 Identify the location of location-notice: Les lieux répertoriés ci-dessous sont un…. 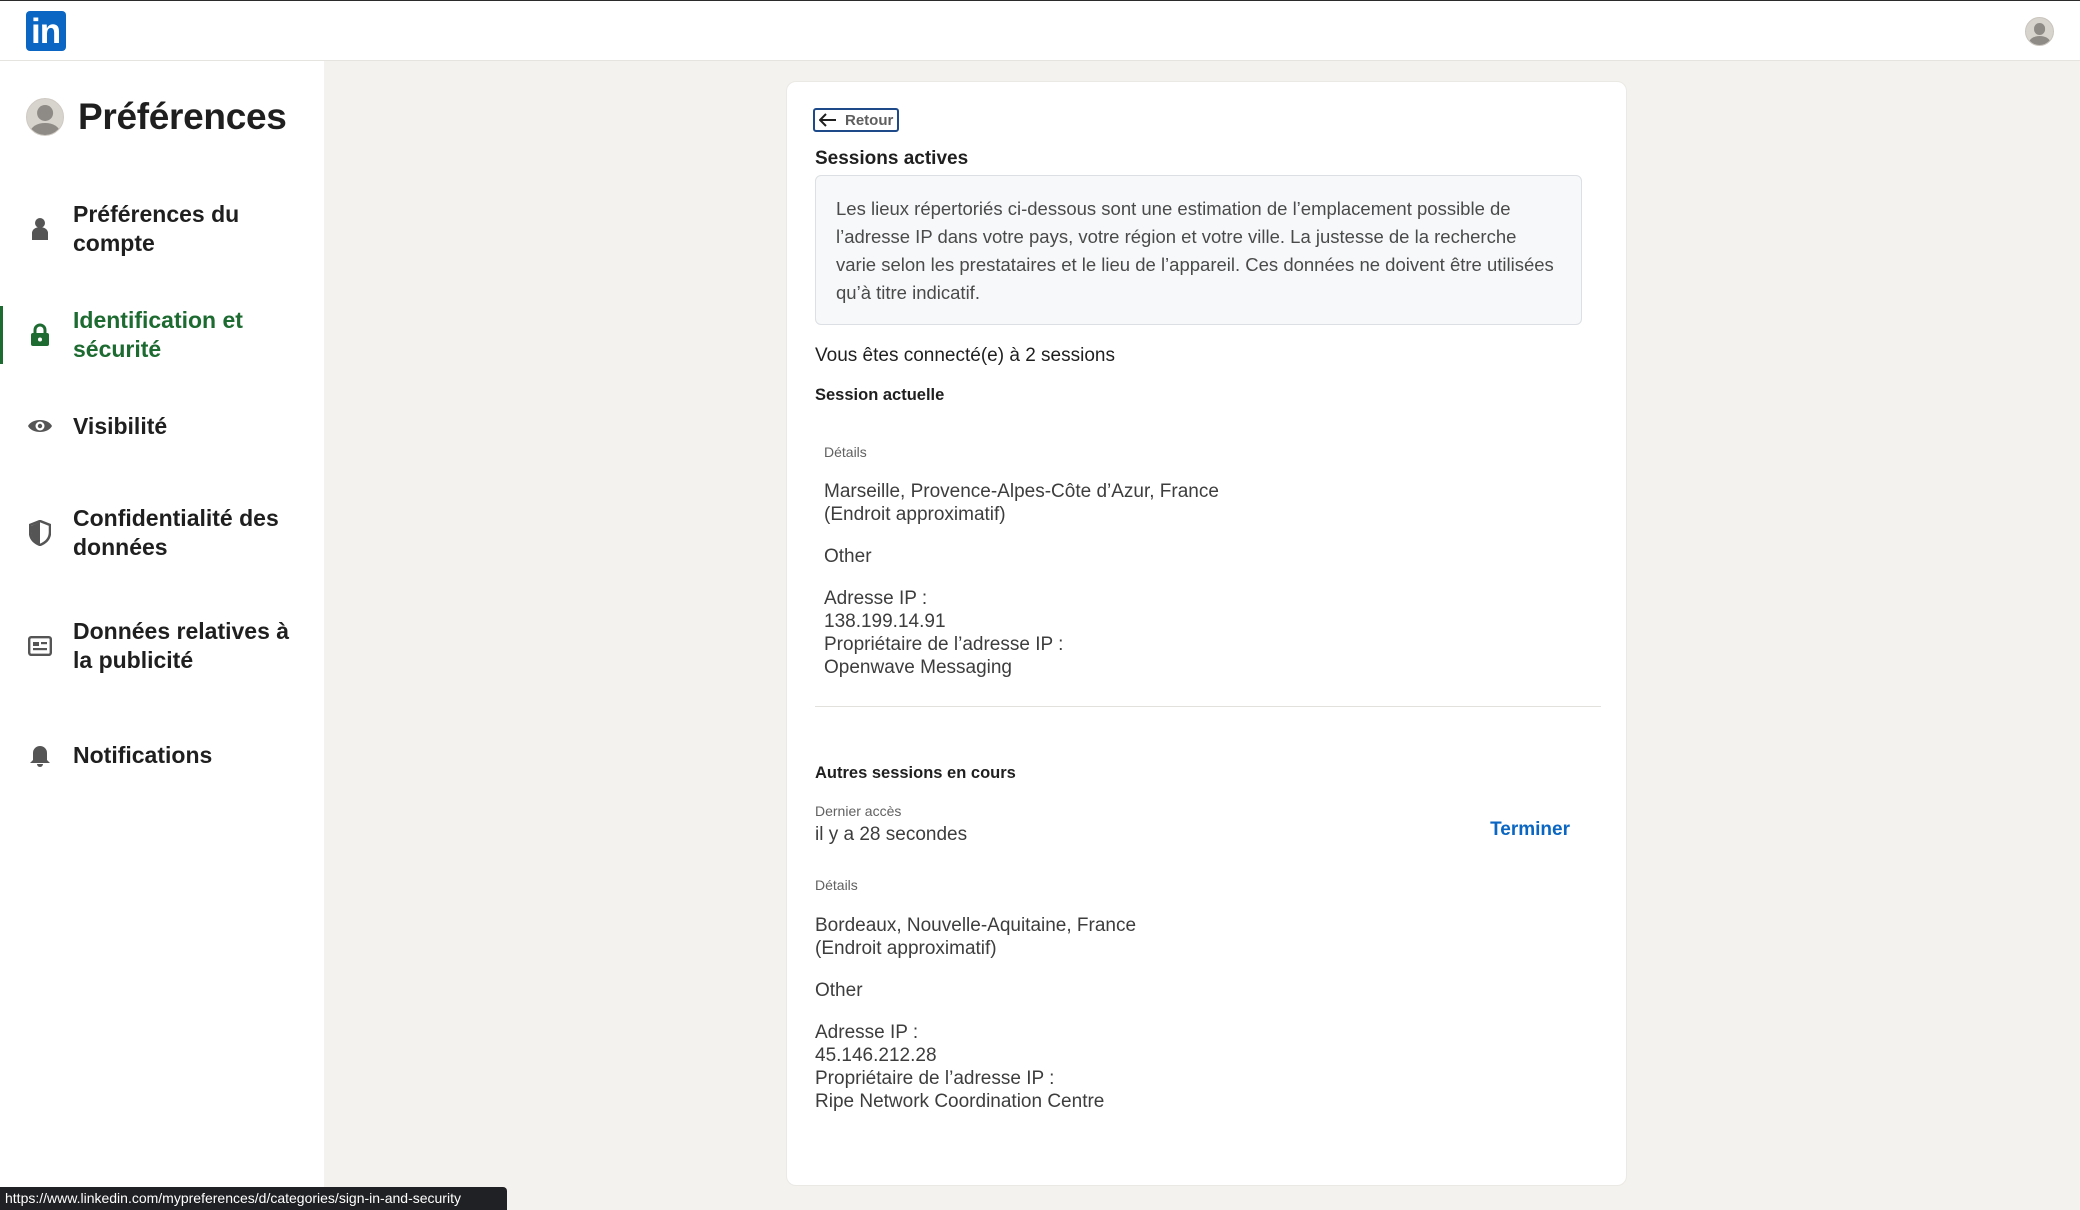
(1198, 250).